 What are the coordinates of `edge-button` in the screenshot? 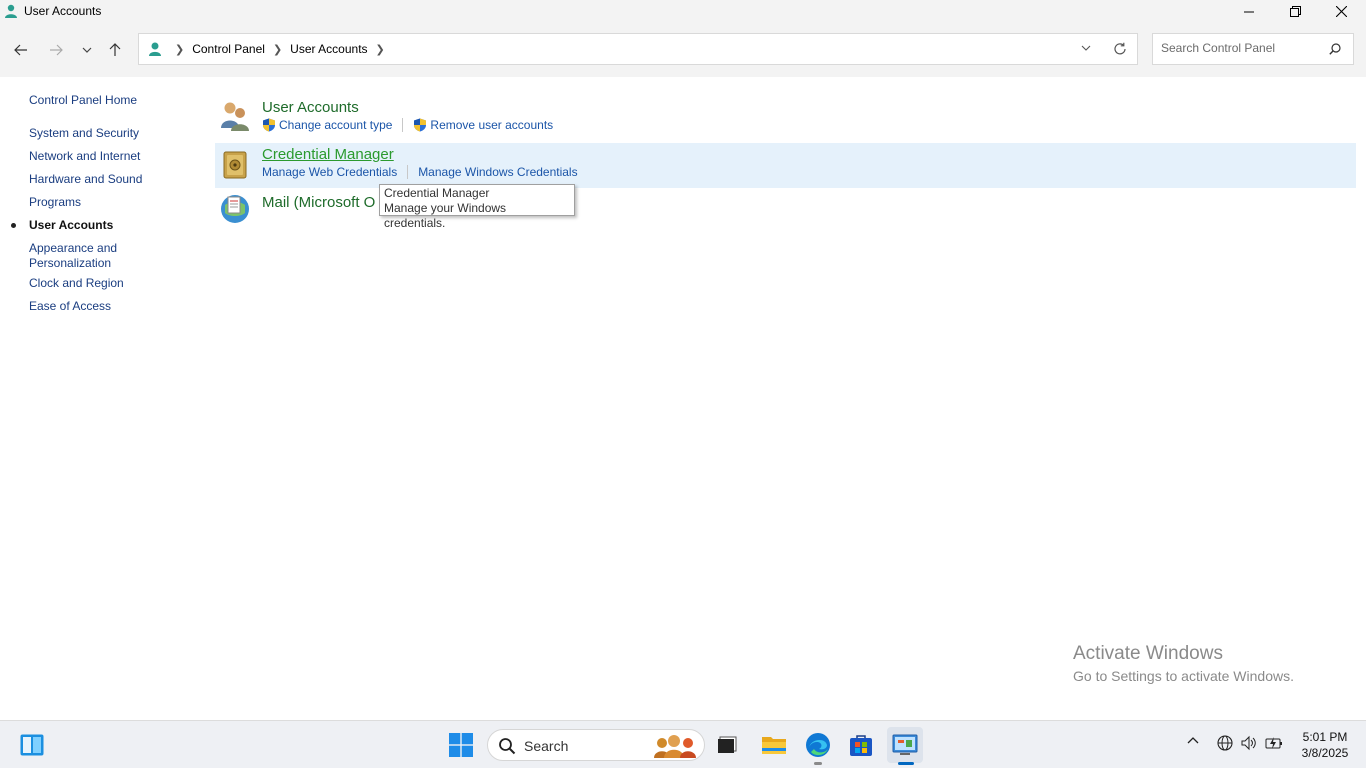 It's located at (818, 745).